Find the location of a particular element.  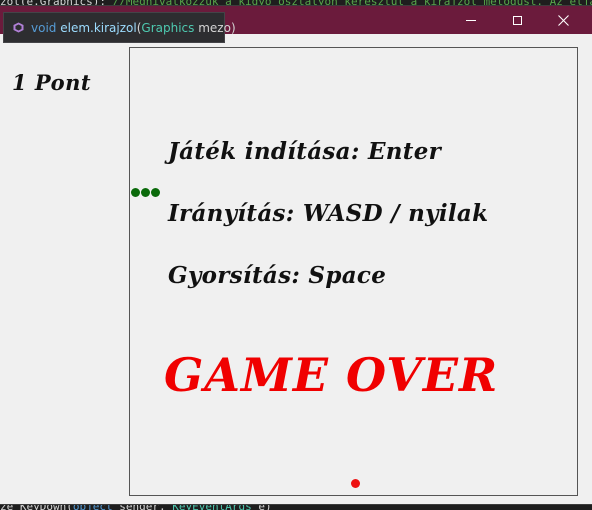

method-icon is located at coordinates (18, 27).